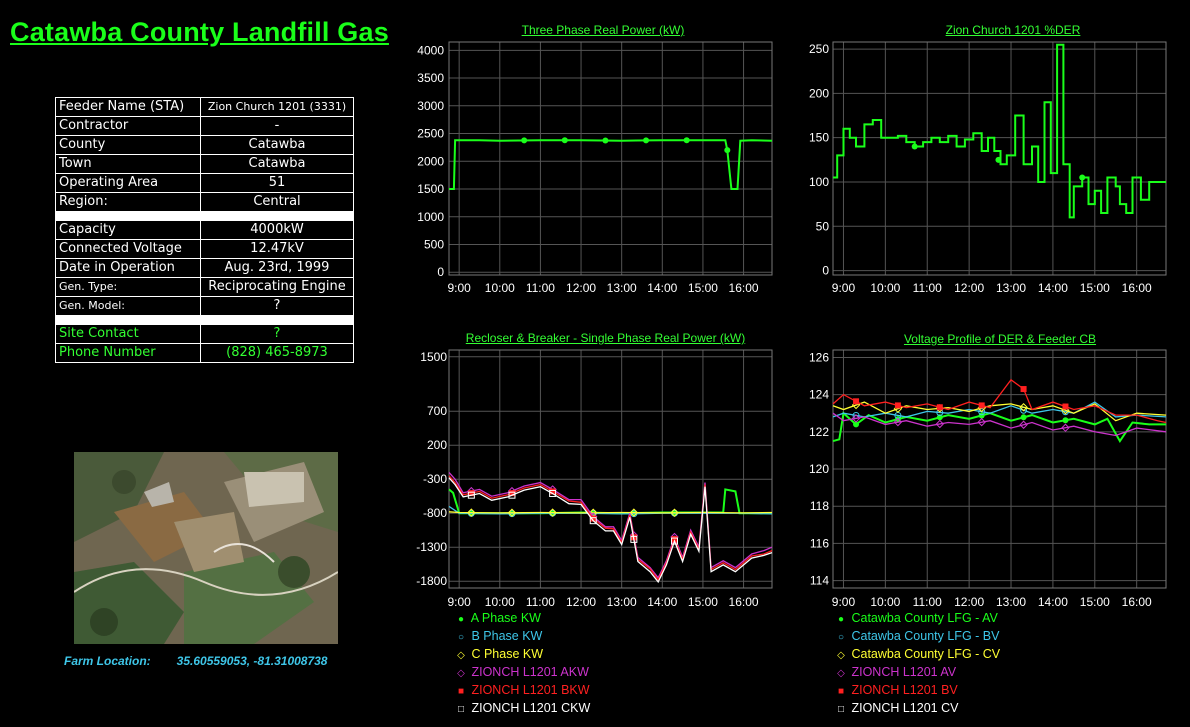 The image size is (1190, 727). I want to click on legend-label: ZIONCH L1201 AKW, so click(528, 672).